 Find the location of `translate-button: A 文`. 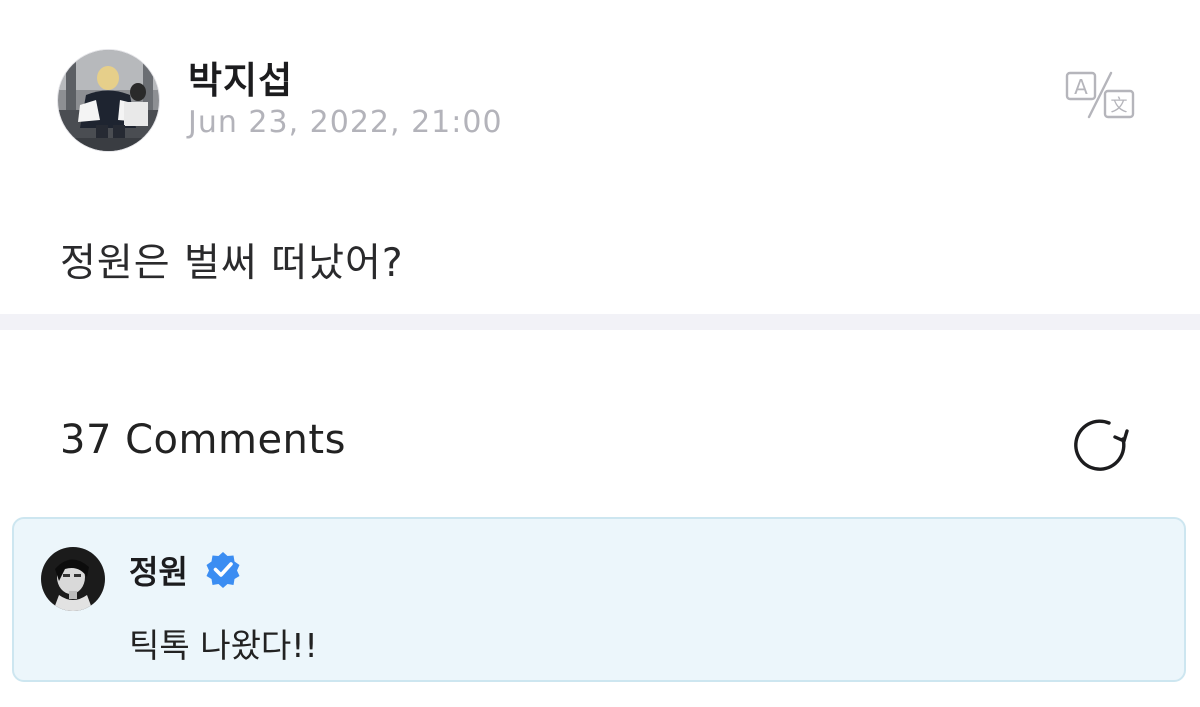

translate-button: A 文 is located at coordinates (1101, 96).